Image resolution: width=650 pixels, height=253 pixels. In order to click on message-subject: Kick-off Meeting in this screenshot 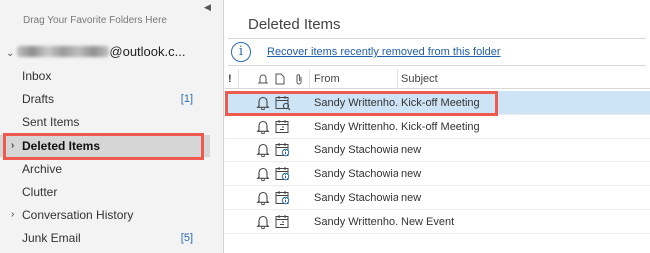, I will do `click(440, 126)`.